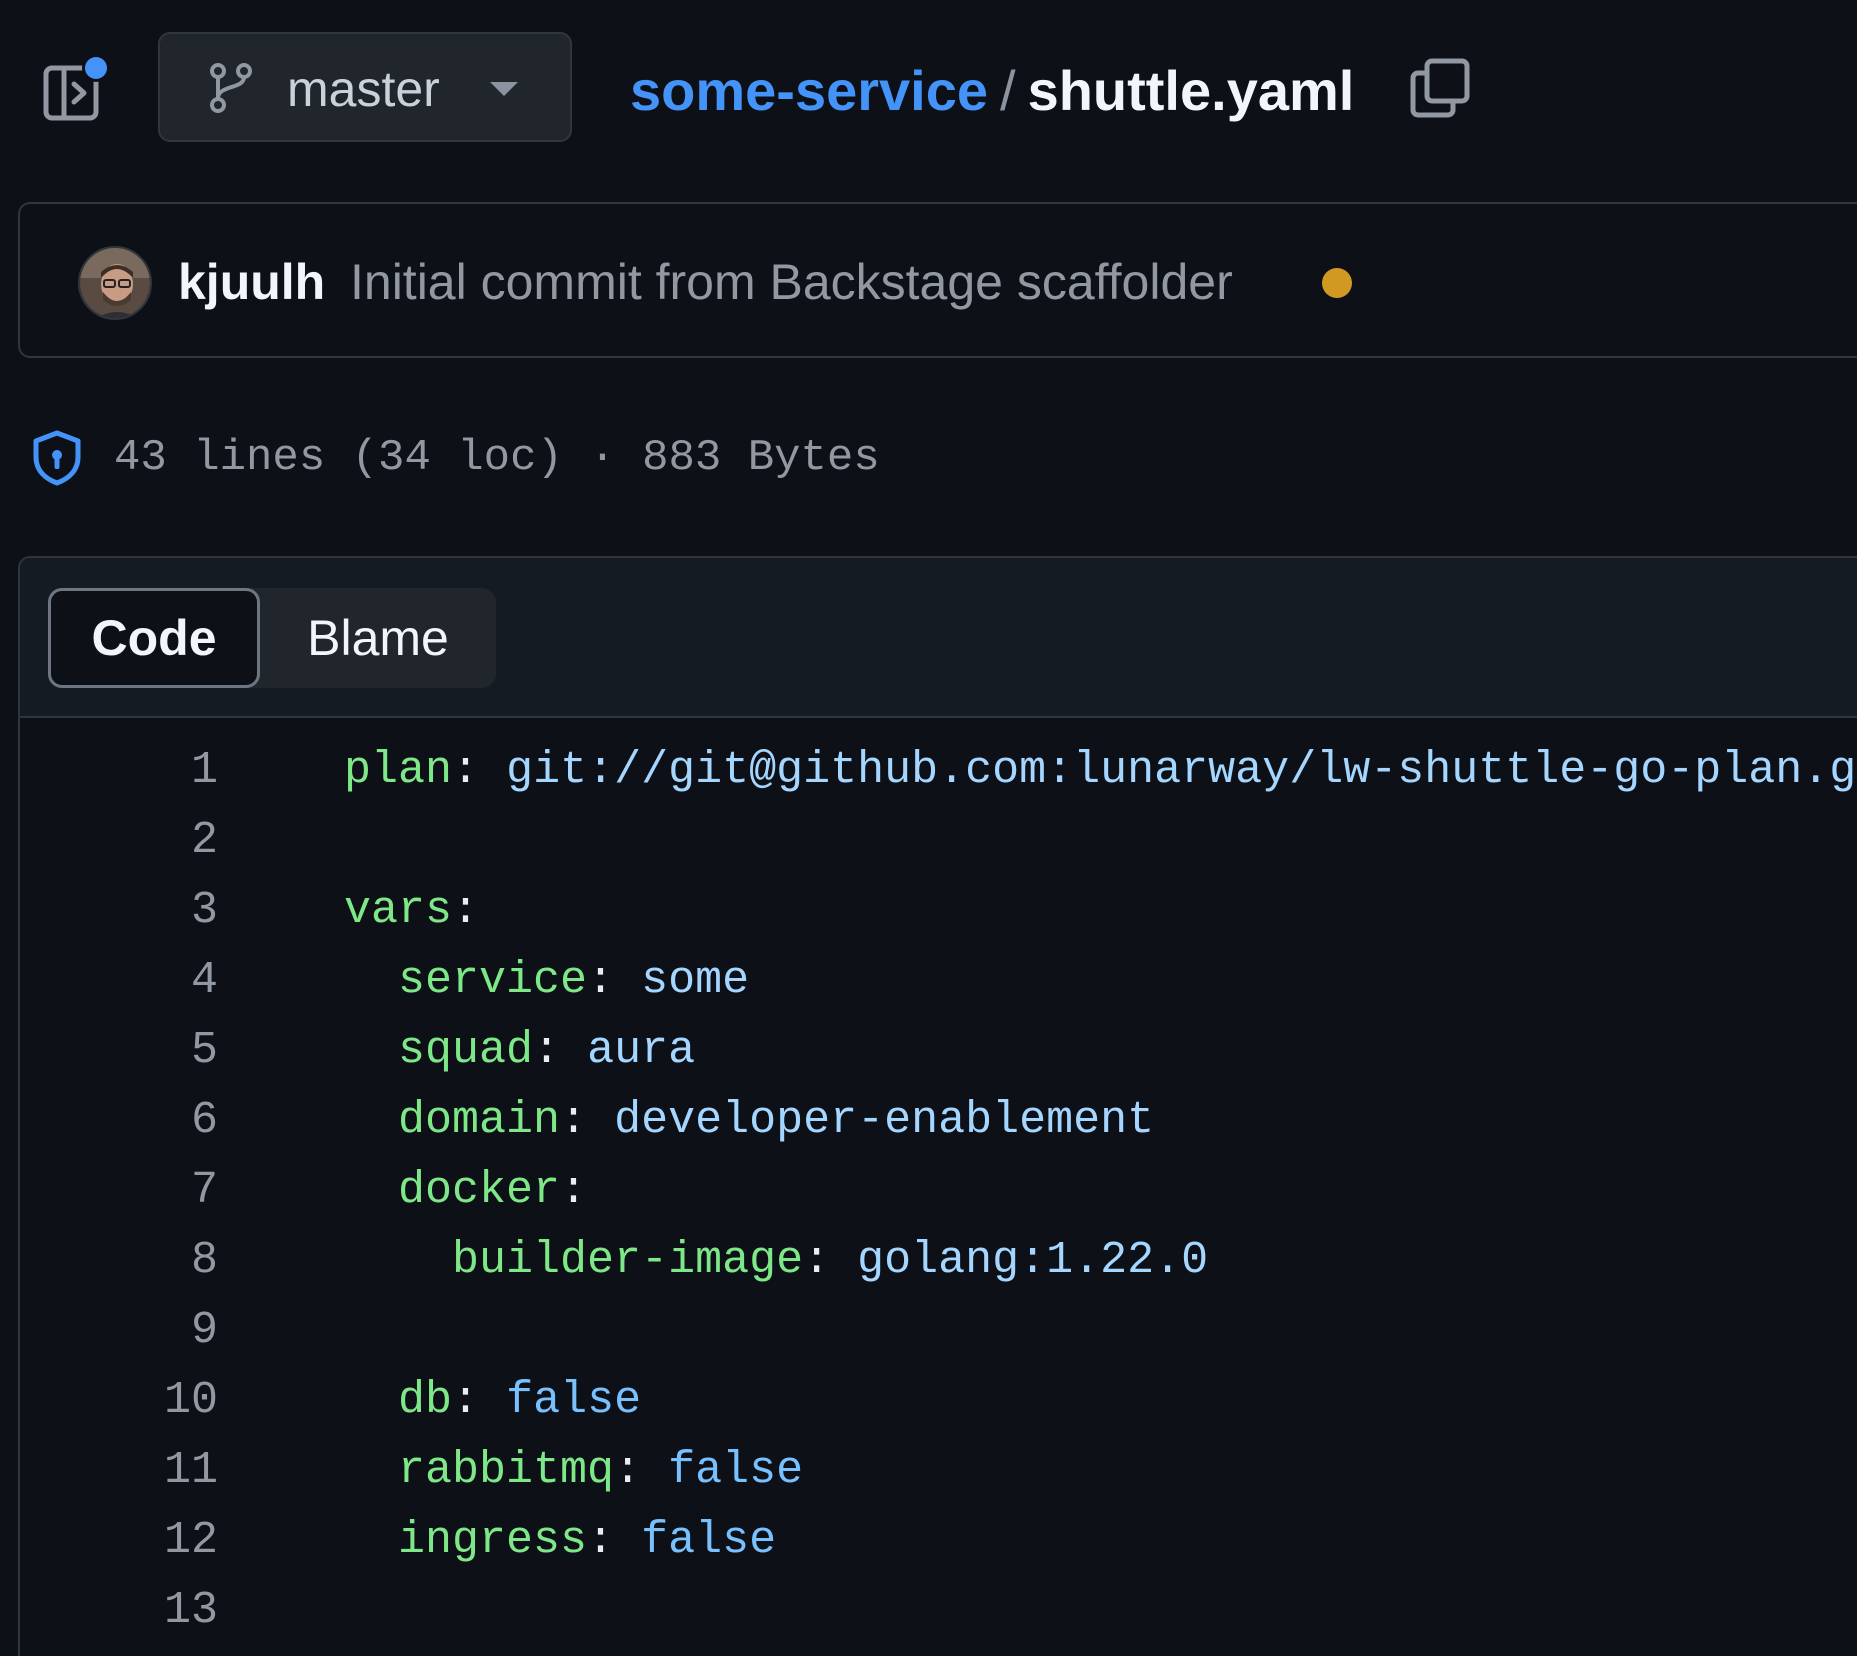  What do you see at coordinates (75, 89) in the screenshot?
I see `sidebar-expand-icon` at bounding box center [75, 89].